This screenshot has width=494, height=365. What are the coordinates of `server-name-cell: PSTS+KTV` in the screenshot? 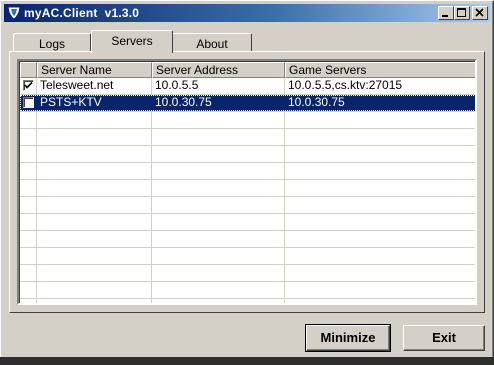 It's located at (71, 102).